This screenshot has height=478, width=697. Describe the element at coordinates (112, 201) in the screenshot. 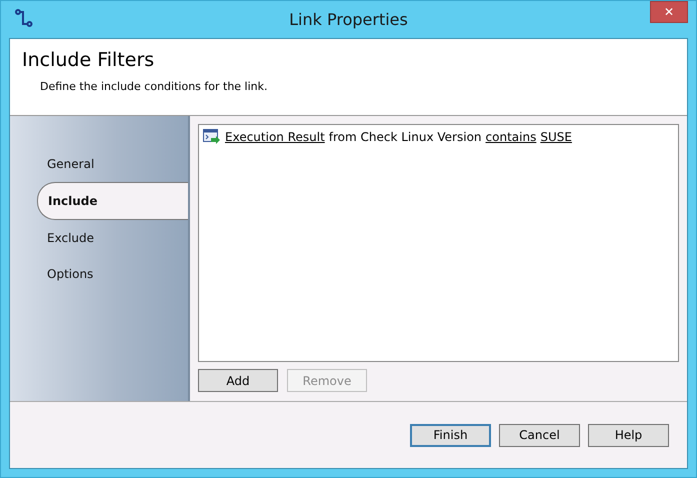

I see `sidebar-tab: Include` at that location.